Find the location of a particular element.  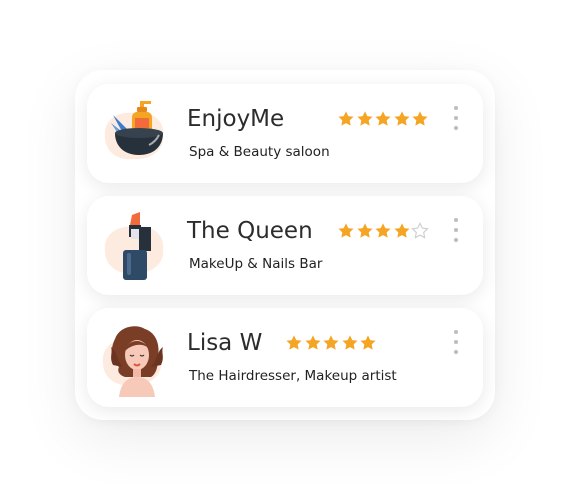

salon-name: The Queen is located at coordinates (250, 231).